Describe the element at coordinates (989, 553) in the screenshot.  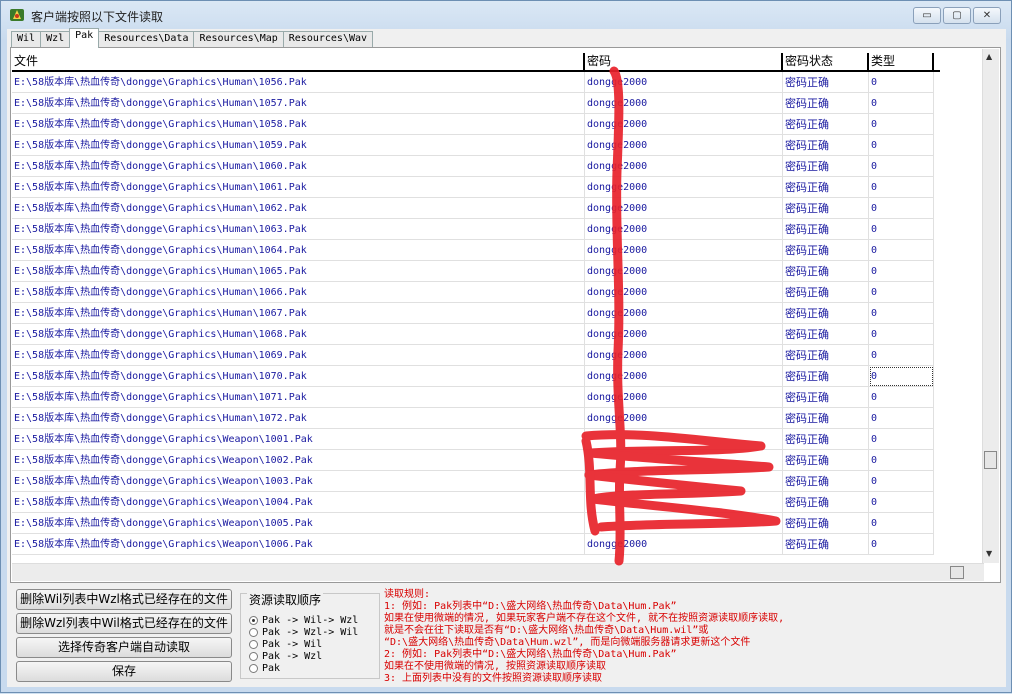
I see `scroll-down-icon: ▼` at that location.